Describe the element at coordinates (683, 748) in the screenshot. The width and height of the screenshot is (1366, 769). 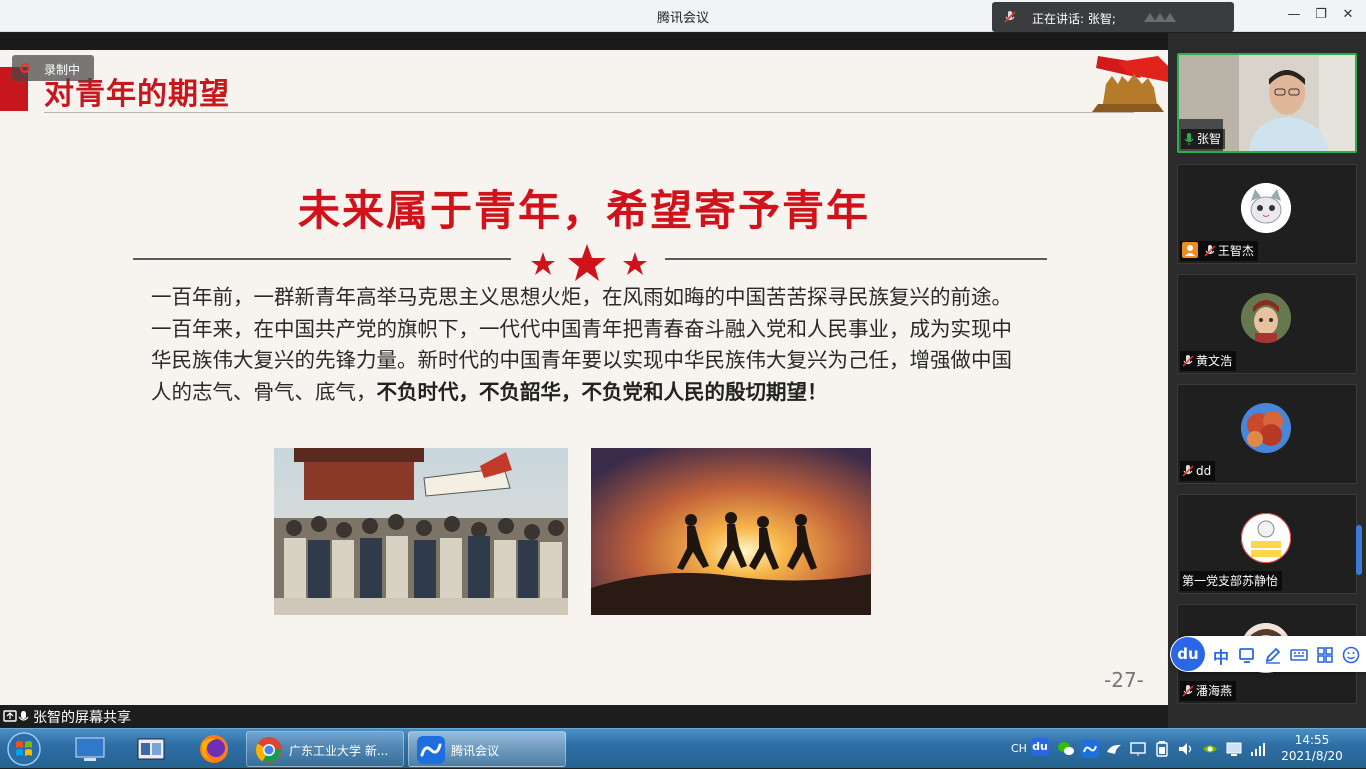
I see `windows-taskbar: 广东工业大学 新... 腾讯会议 CH du 14:55 2021/8/20` at that location.